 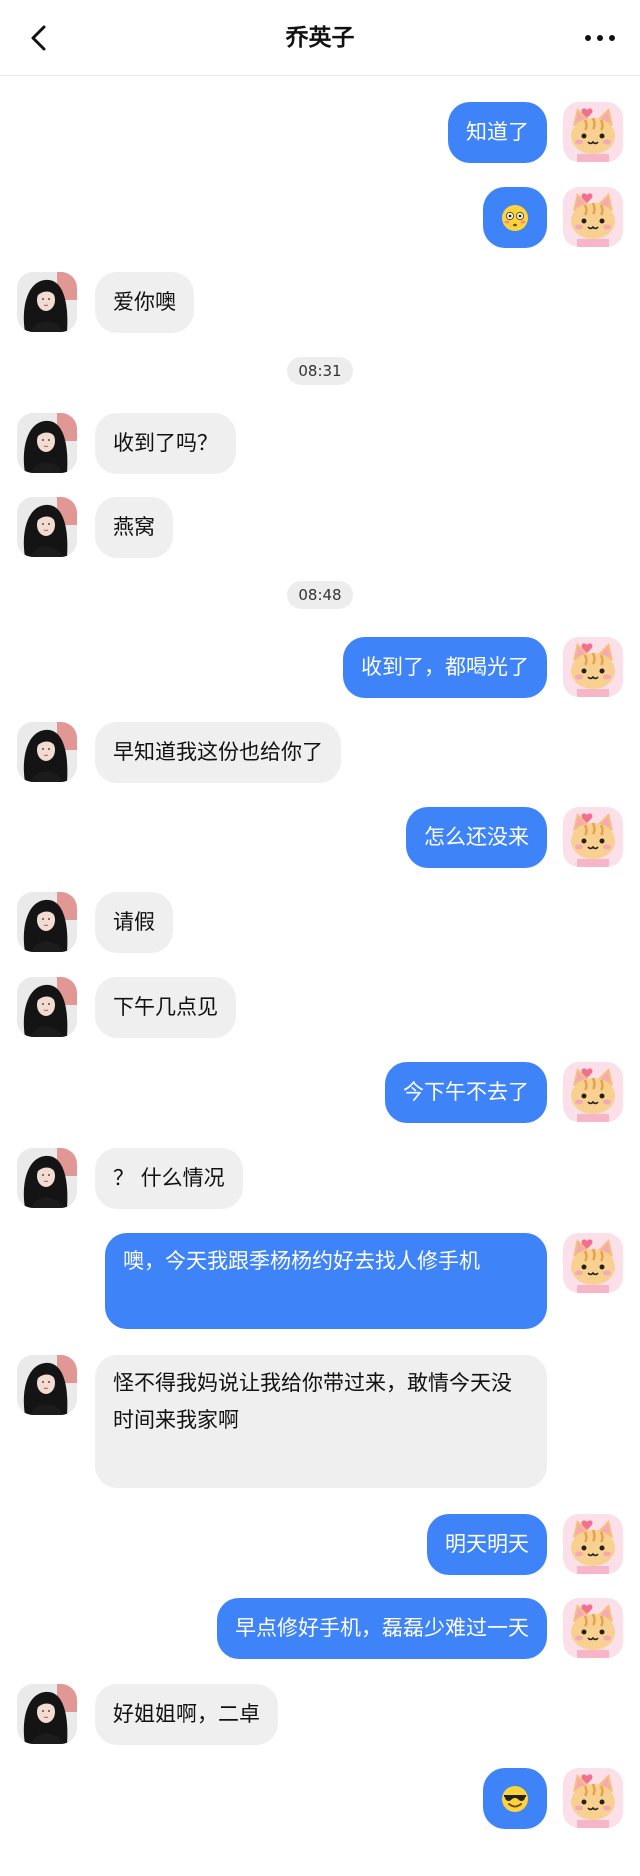 I want to click on chat-title: 乔英子, so click(x=320, y=38).